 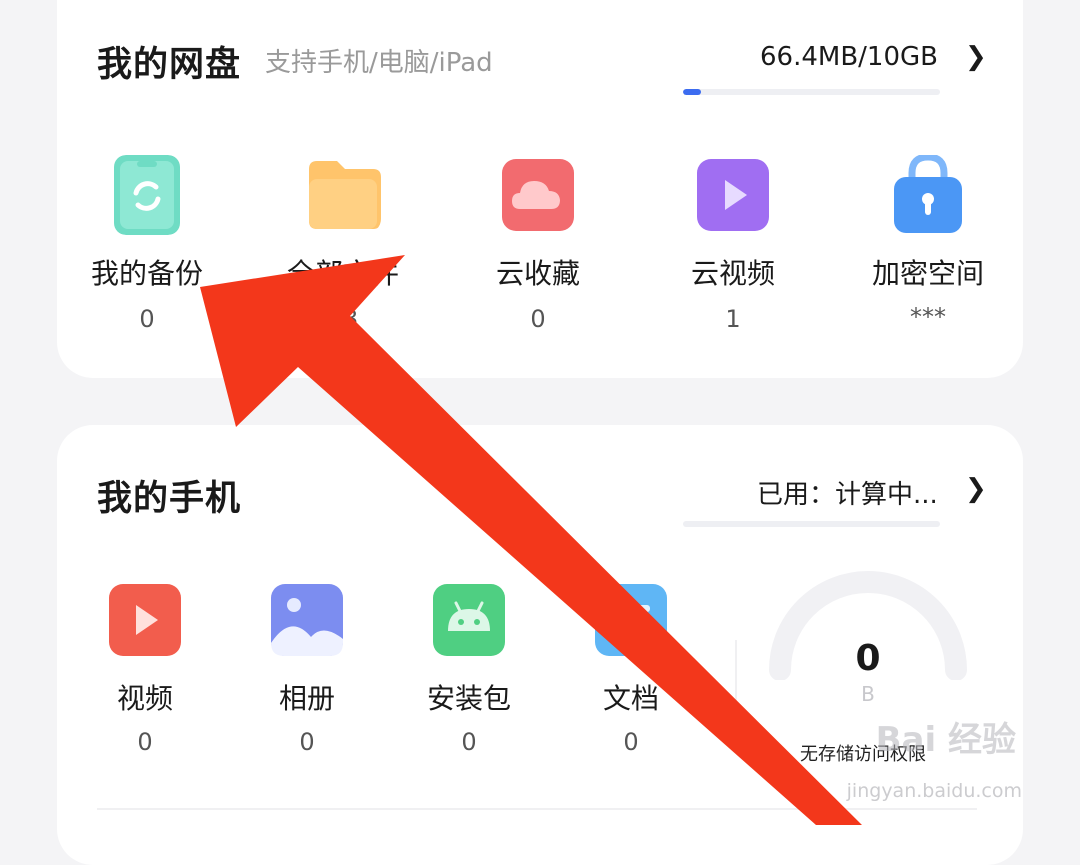 What do you see at coordinates (468, 698) in the screenshot?
I see `tile-label: 安装包` at bounding box center [468, 698].